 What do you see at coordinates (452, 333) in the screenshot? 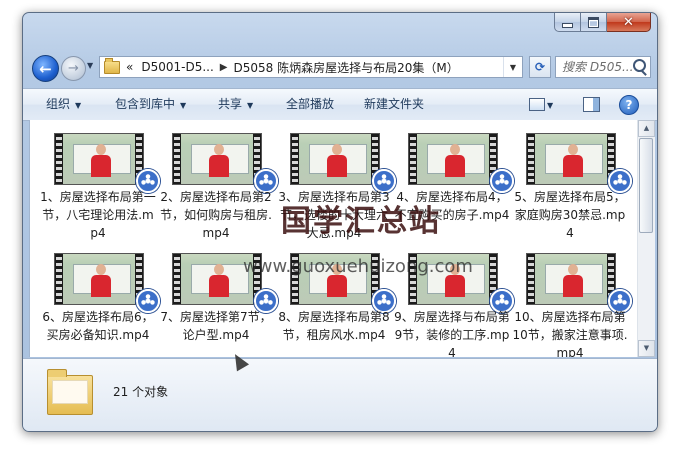
I see `file-name: 9、房屋选择与布局第9节，装修的工序.mp4` at bounding box center [452, 333].